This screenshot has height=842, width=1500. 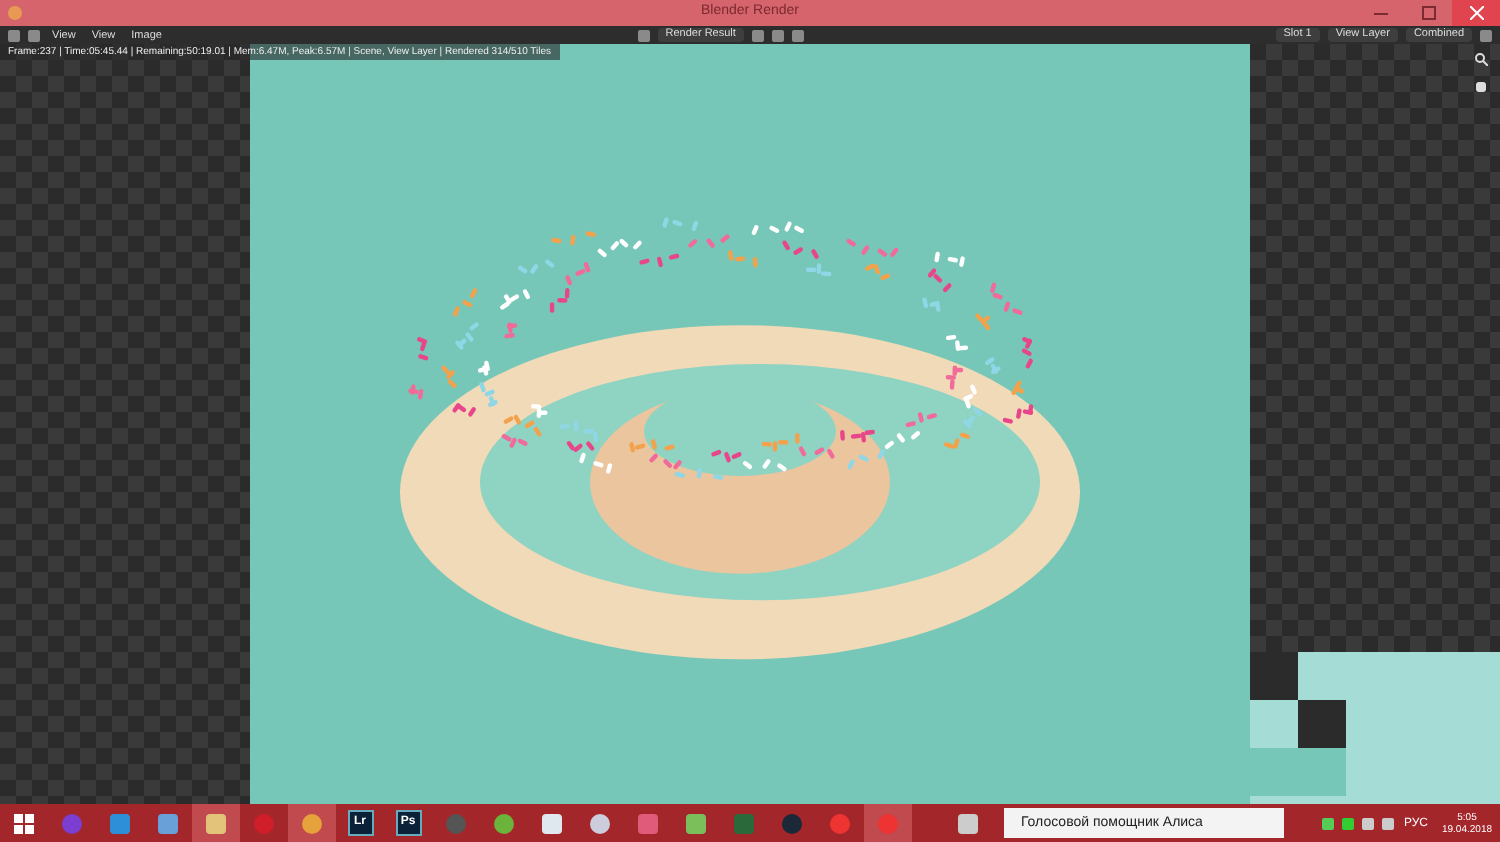 I want to click on maximize-icon, so click(x=1428, y=13).